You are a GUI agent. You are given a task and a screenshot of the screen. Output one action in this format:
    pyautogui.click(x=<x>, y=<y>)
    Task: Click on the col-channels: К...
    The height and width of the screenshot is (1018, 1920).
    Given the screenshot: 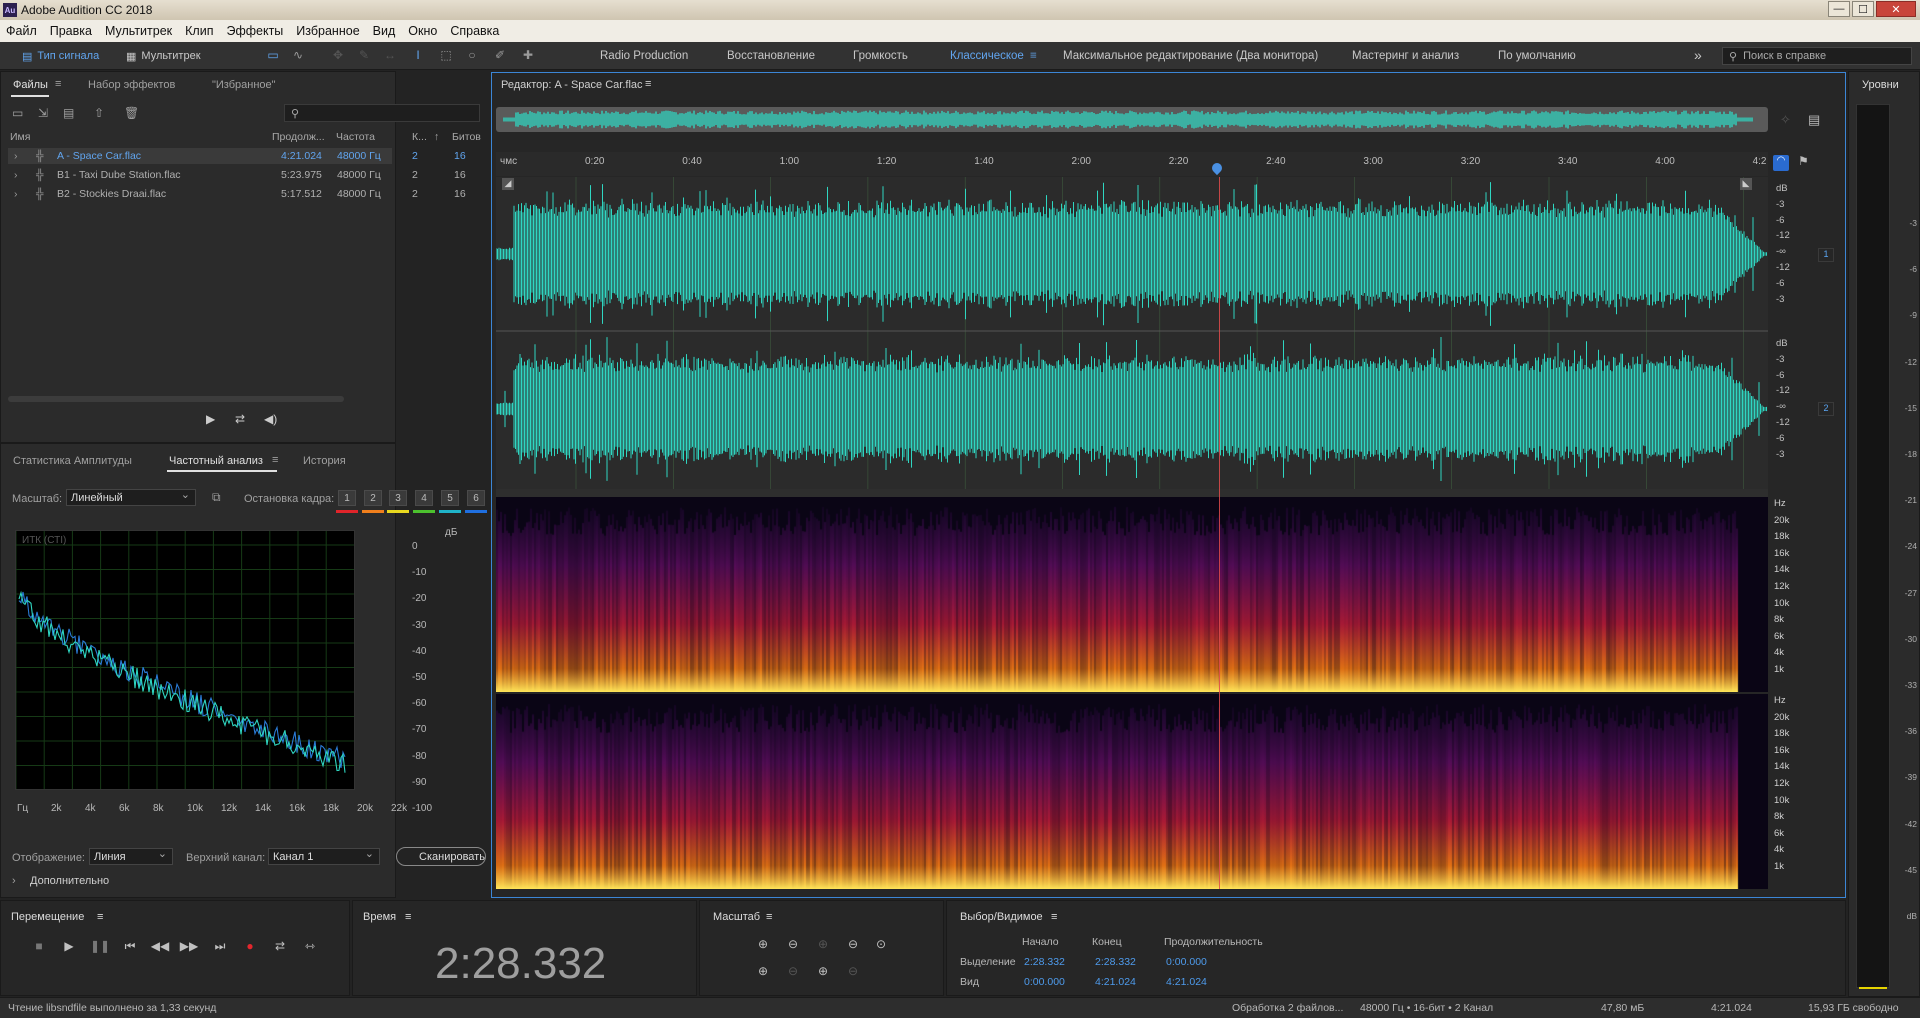 What is the action you would take?
    pyautogui.click(x=419, y=137)
    